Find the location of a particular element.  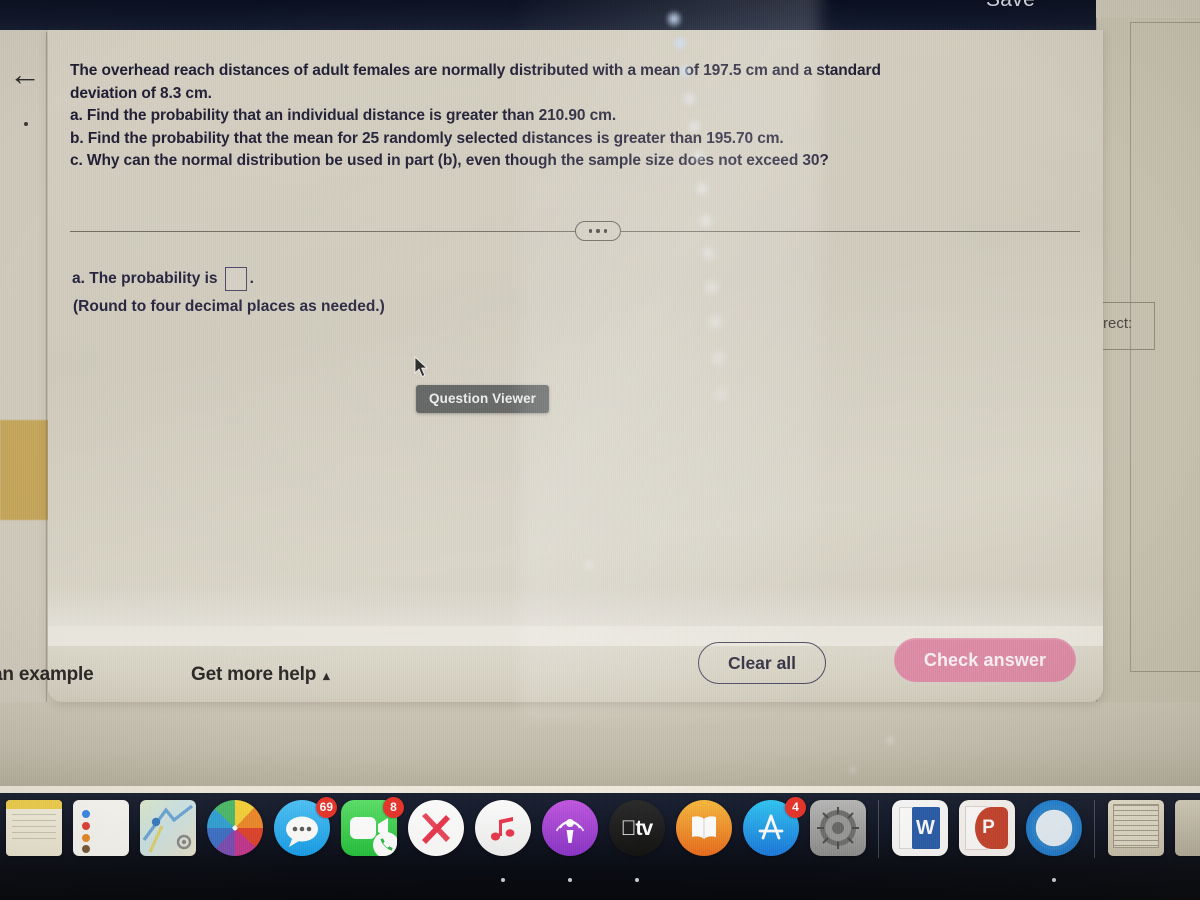

question-line-2: deviation of 8.3 cm. is located at coordinates (141, 93).